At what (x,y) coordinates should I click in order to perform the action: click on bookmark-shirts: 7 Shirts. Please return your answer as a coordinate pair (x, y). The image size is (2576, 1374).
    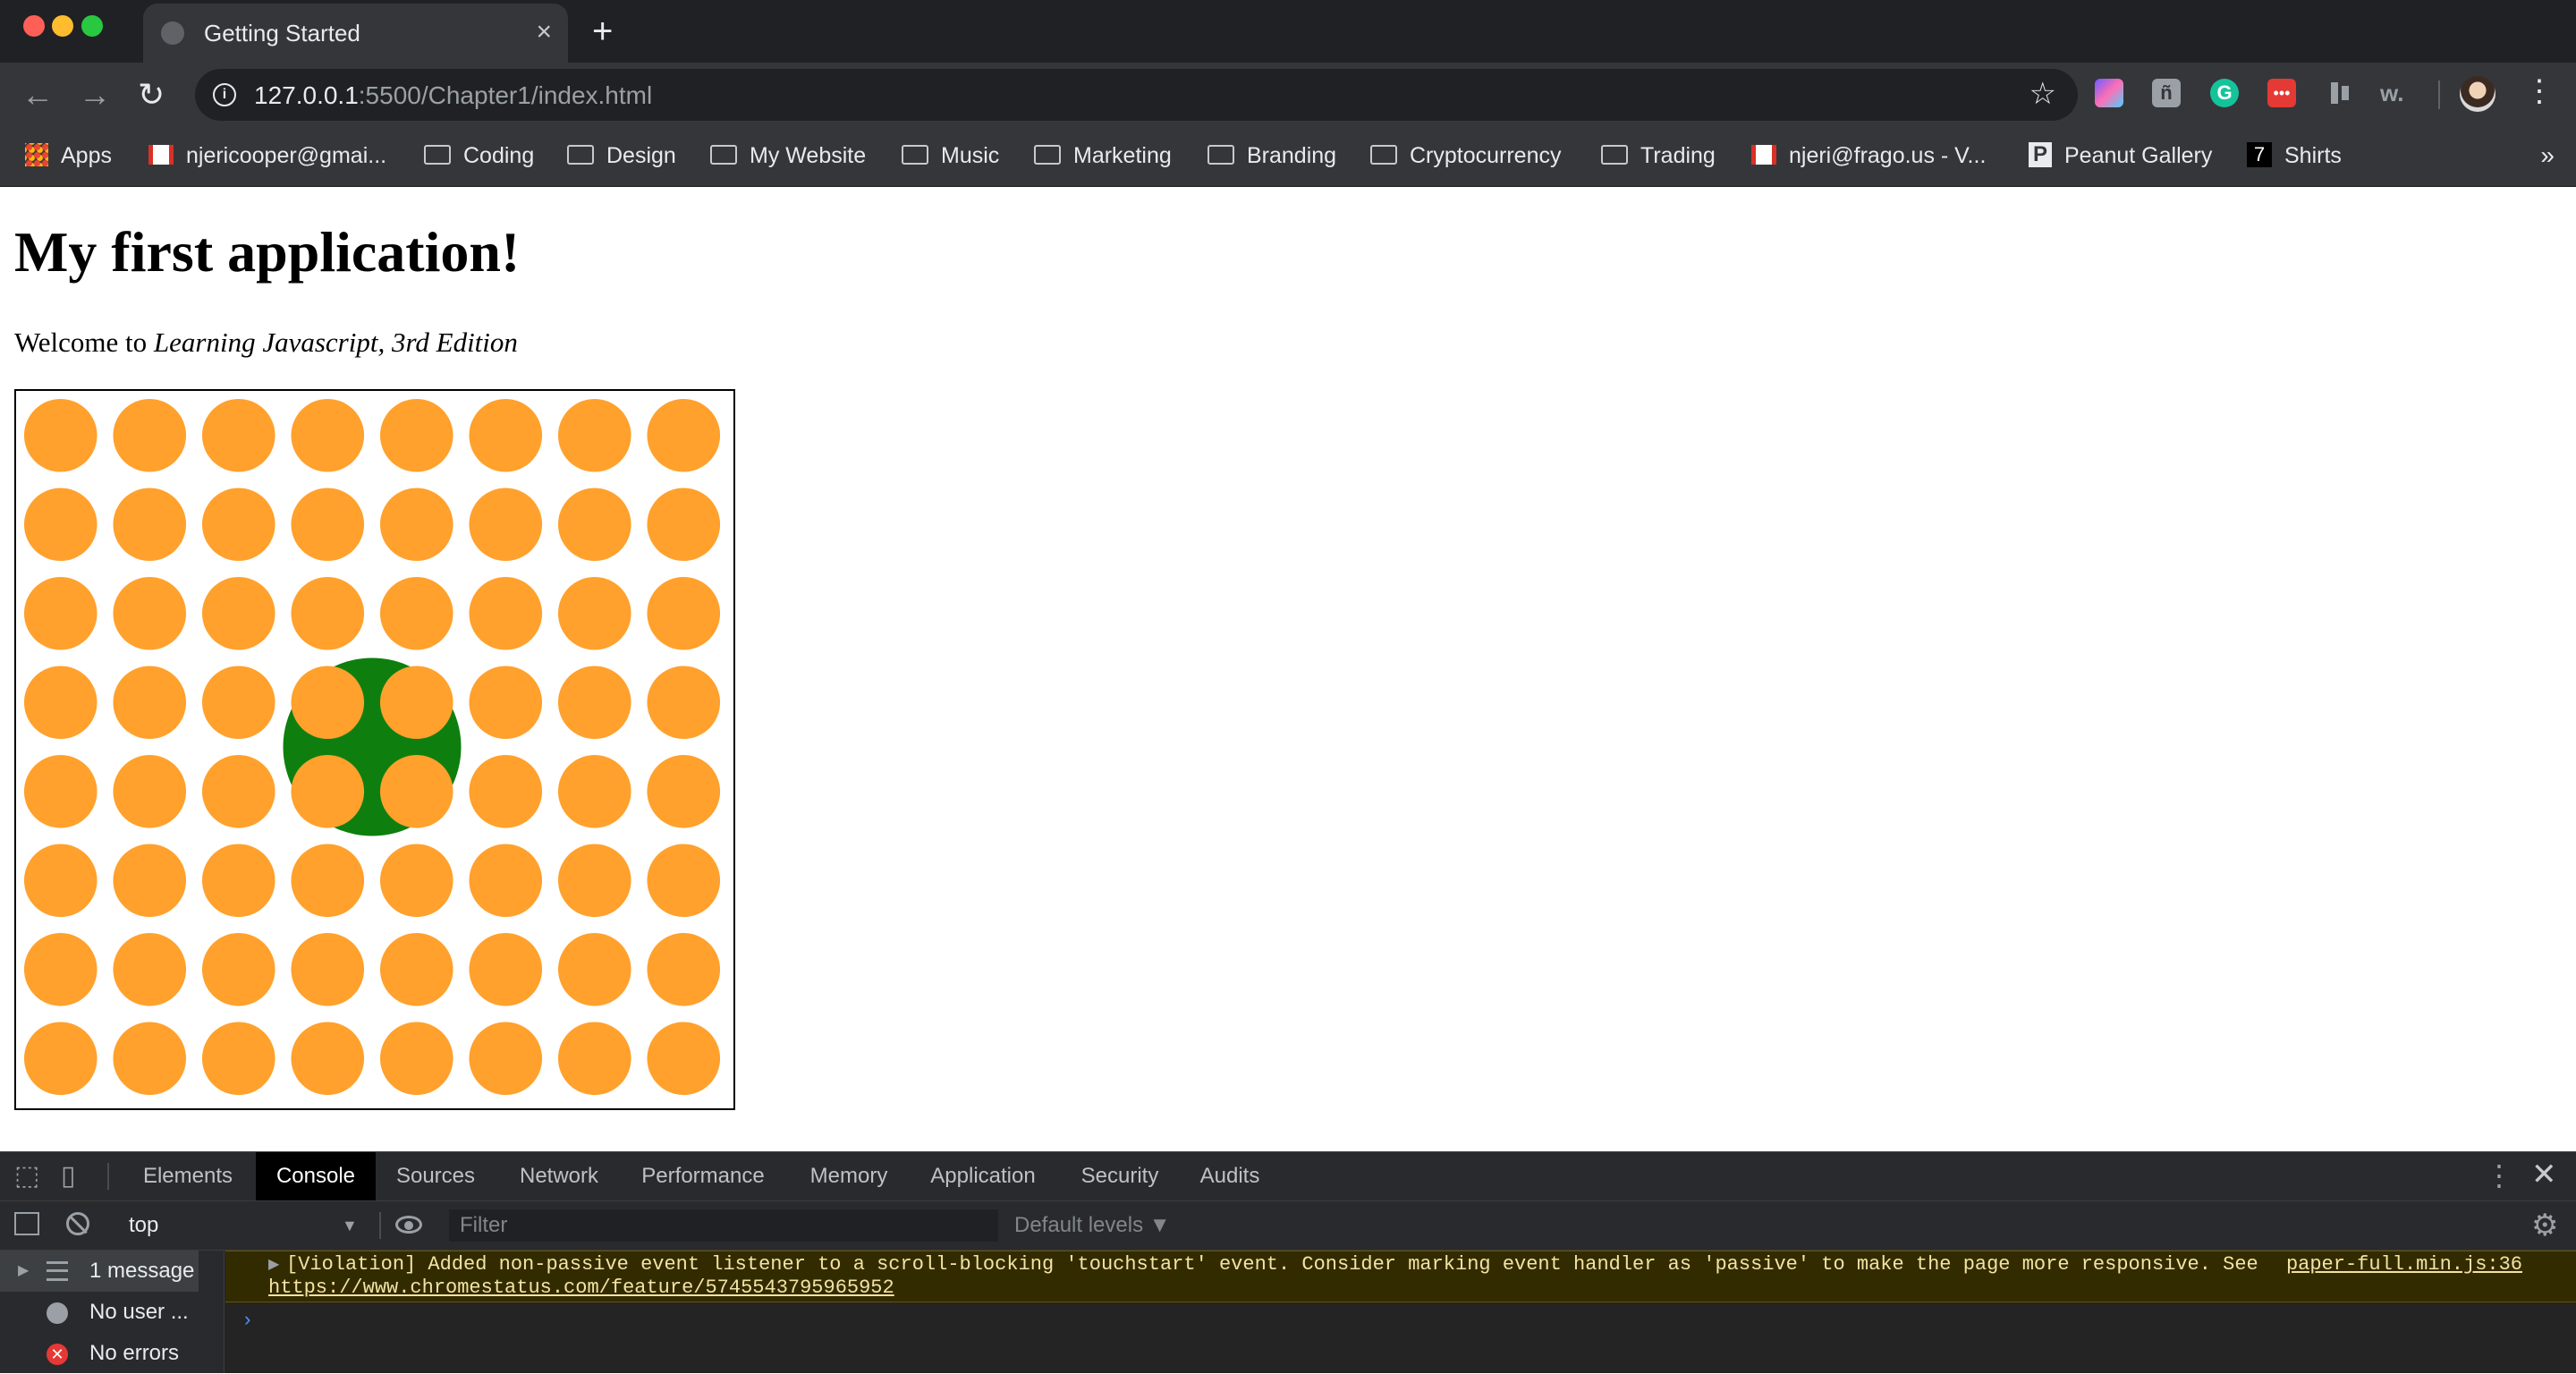
    Looking at the image, I should click on (2294, 156).